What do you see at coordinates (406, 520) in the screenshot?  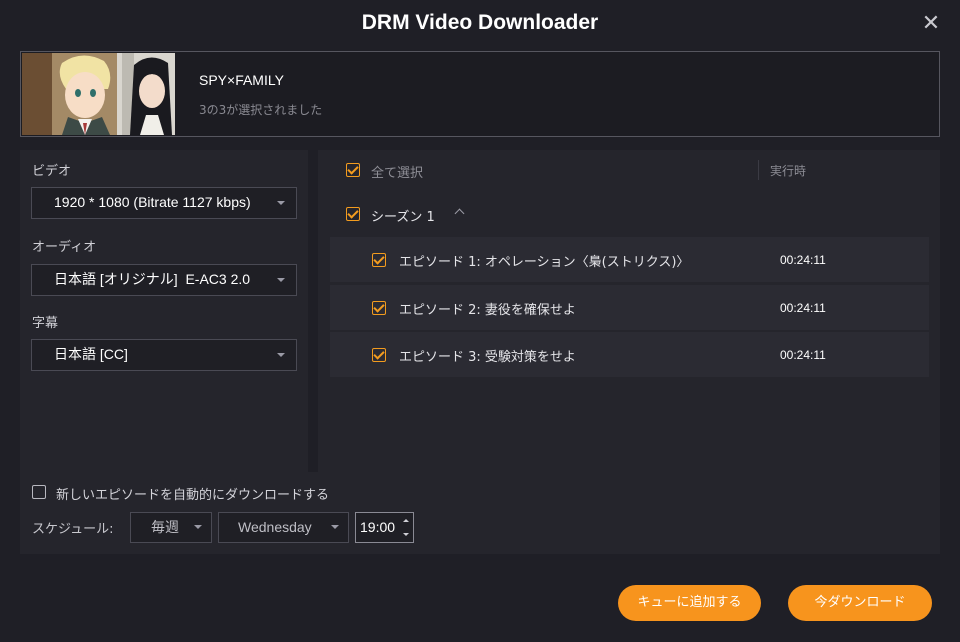 I see `spinner-up-icon` at bounding box center [406, 520].